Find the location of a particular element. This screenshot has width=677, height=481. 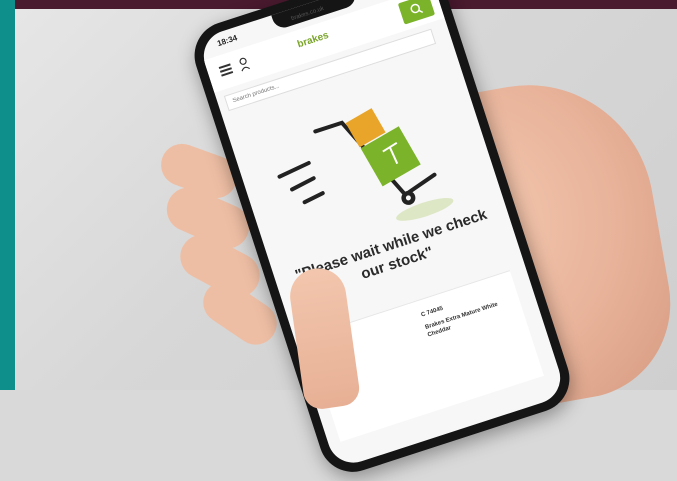

speed-lines is located at coordinates (301, 182).